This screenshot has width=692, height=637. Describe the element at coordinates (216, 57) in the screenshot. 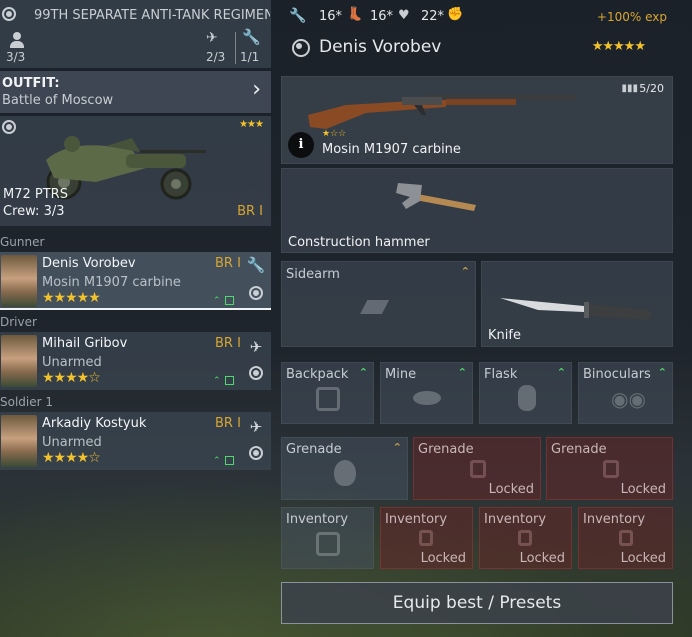

I see `fighters-count: 2/3` at that location.